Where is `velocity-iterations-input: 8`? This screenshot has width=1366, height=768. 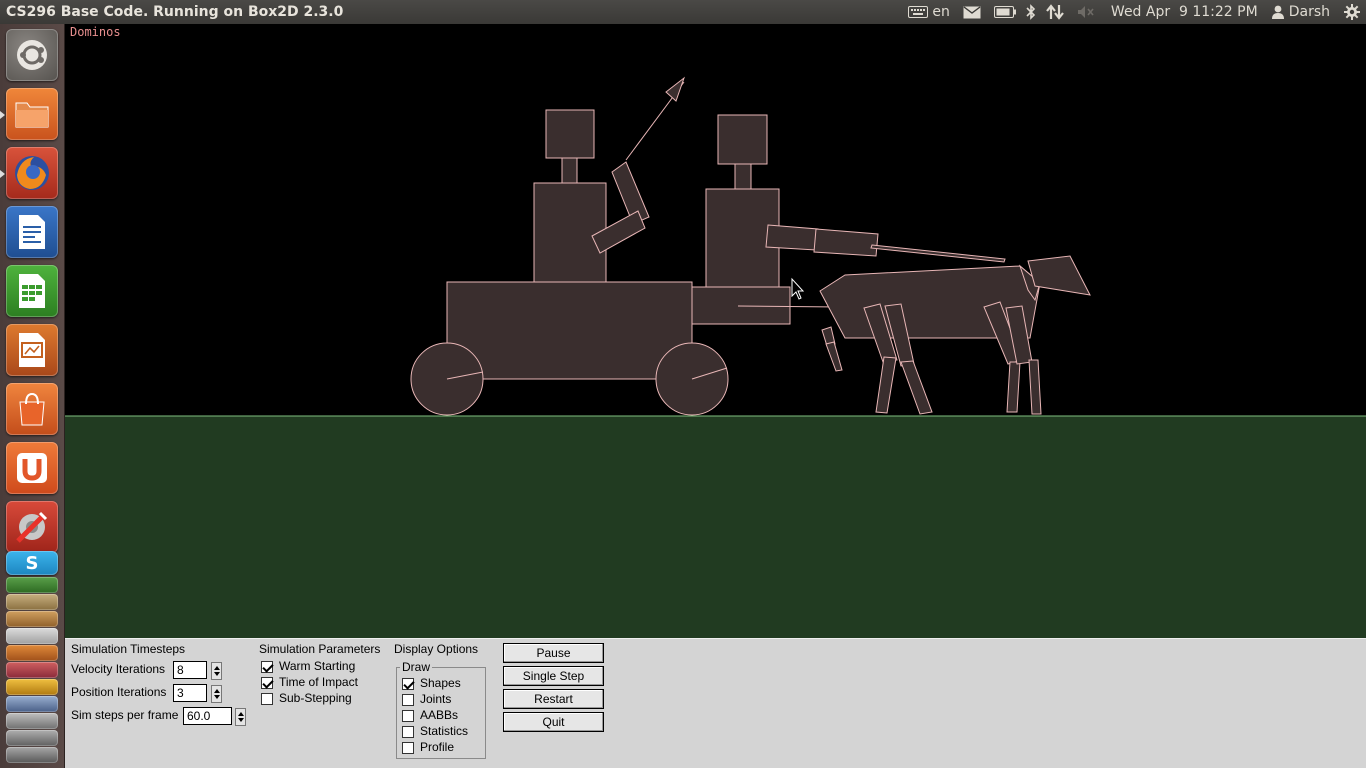 velocity-iterations-input: 8 is located at coordinates (190, 670).